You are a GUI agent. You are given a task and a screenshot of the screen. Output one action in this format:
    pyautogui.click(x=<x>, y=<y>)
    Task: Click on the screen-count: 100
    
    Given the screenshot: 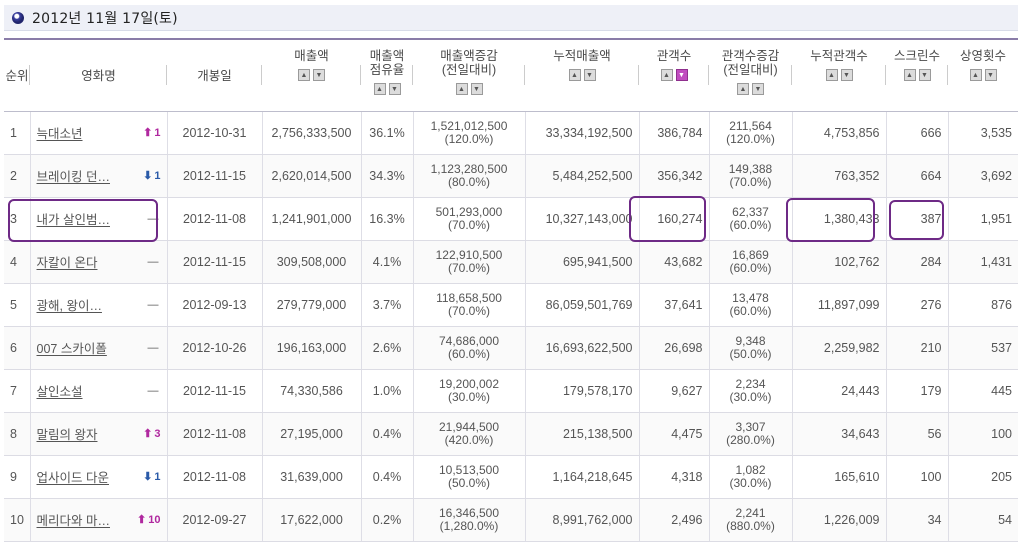 What is the action you would take?
    pyautogui.click(x=917, y=477)
    